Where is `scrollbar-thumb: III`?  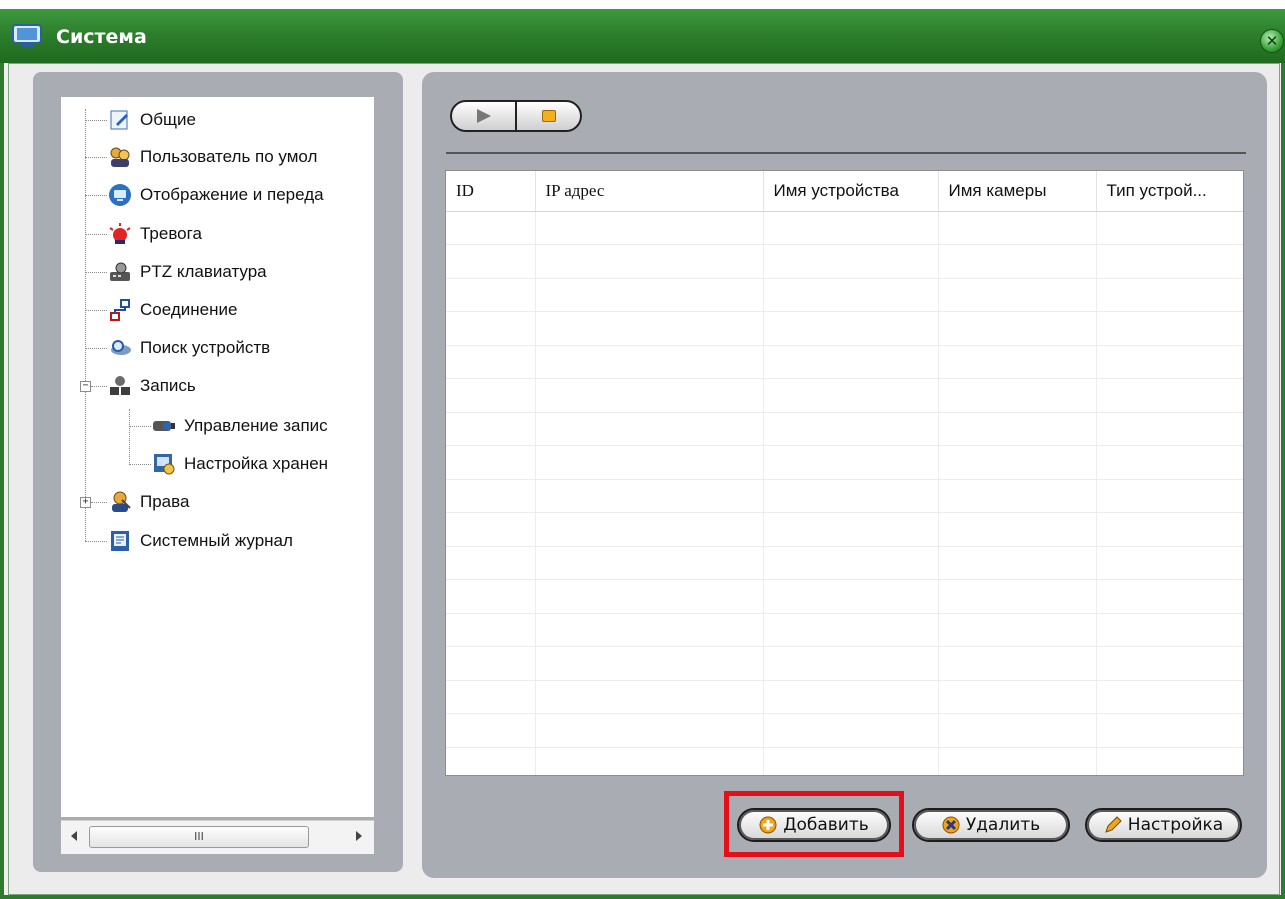
scrollbar-thumb: III is located at coordinates (199, 837).